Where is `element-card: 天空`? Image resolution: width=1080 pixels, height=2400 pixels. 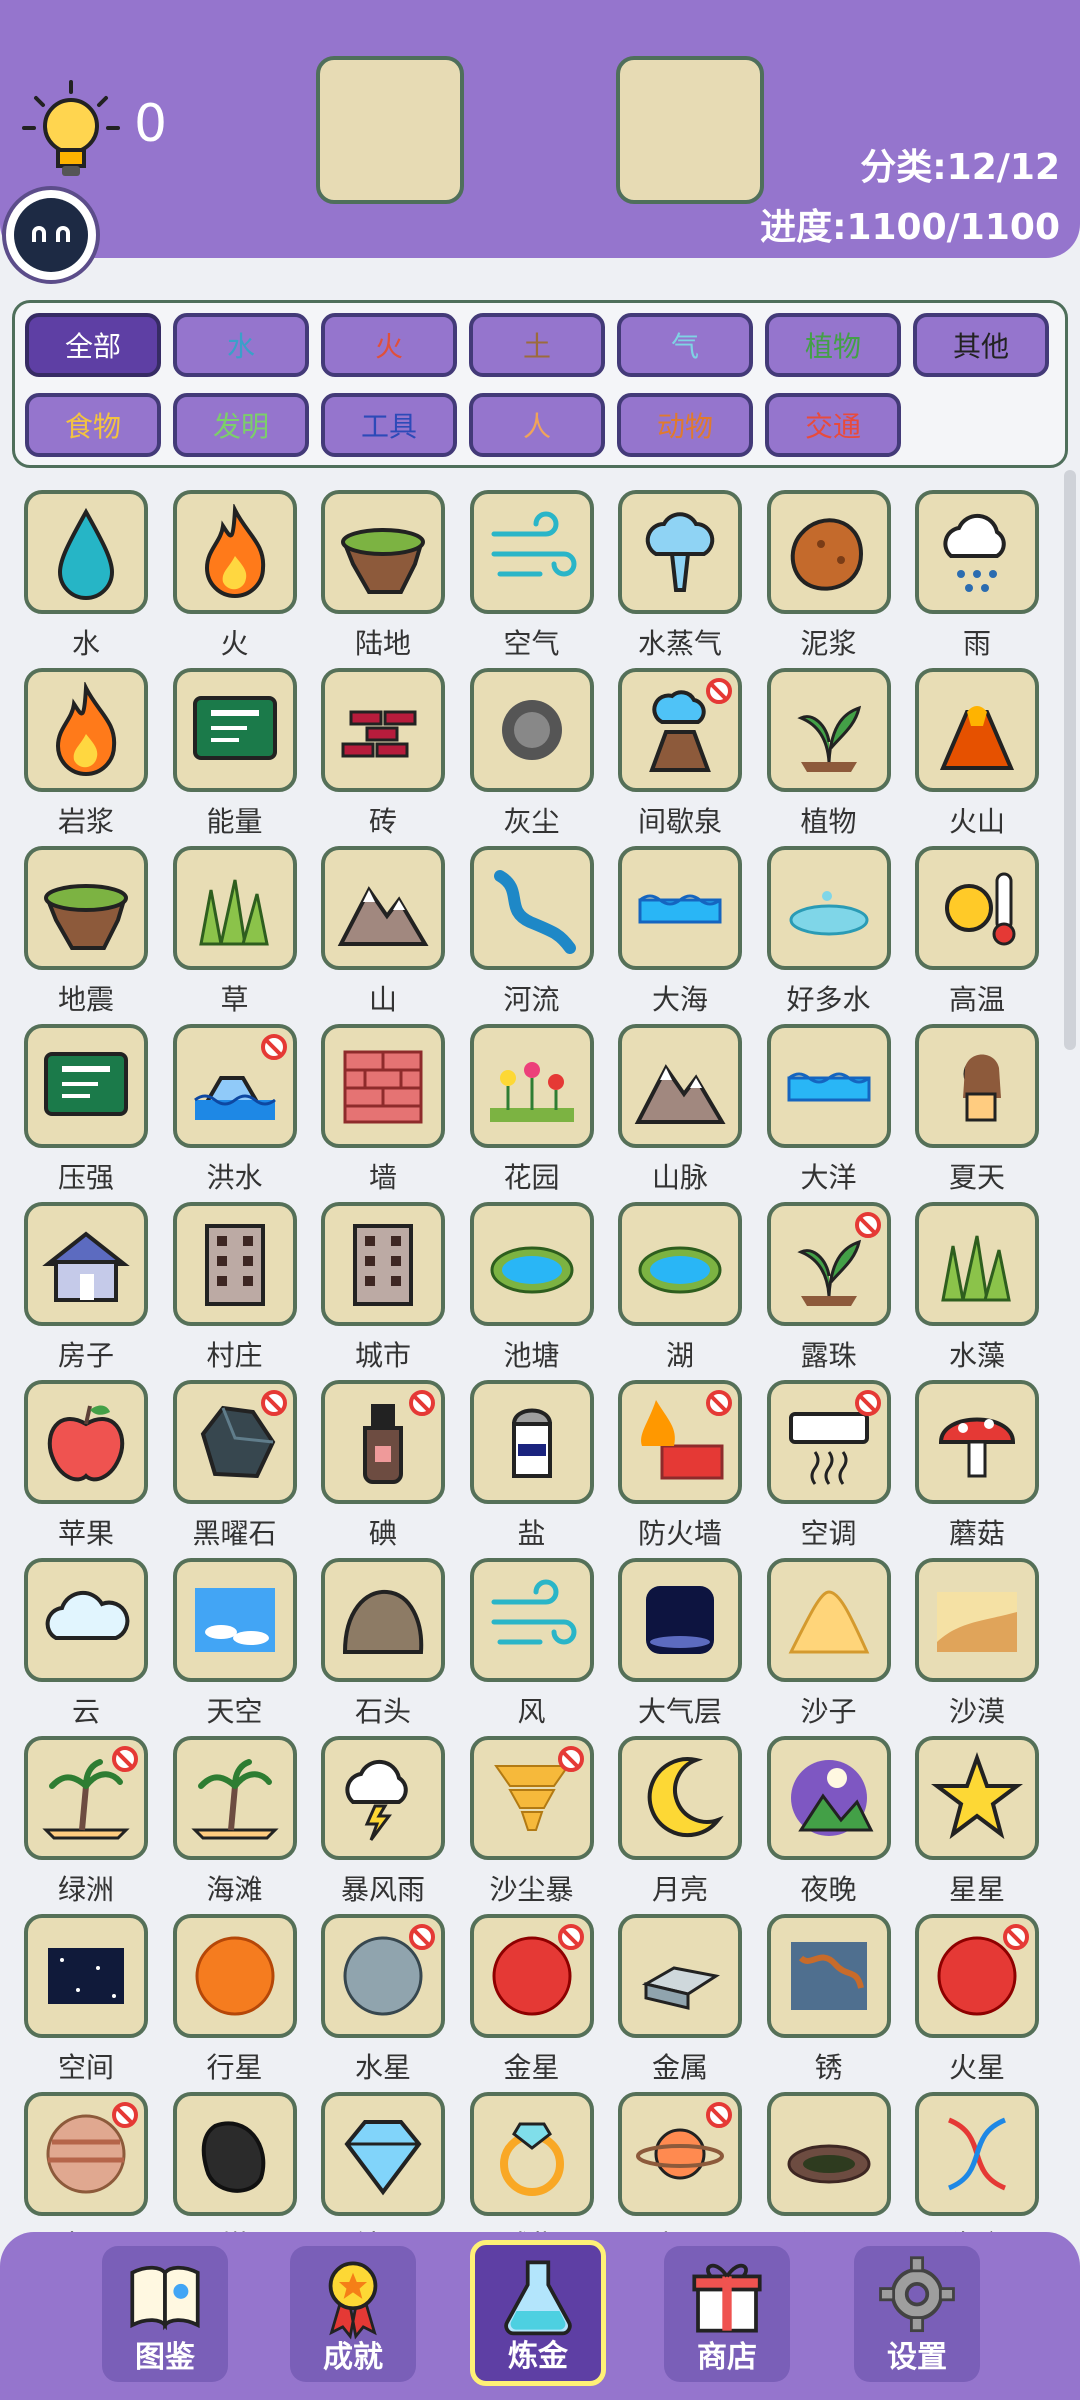 element-card: 天空 is located at coordinates (235, 1636).